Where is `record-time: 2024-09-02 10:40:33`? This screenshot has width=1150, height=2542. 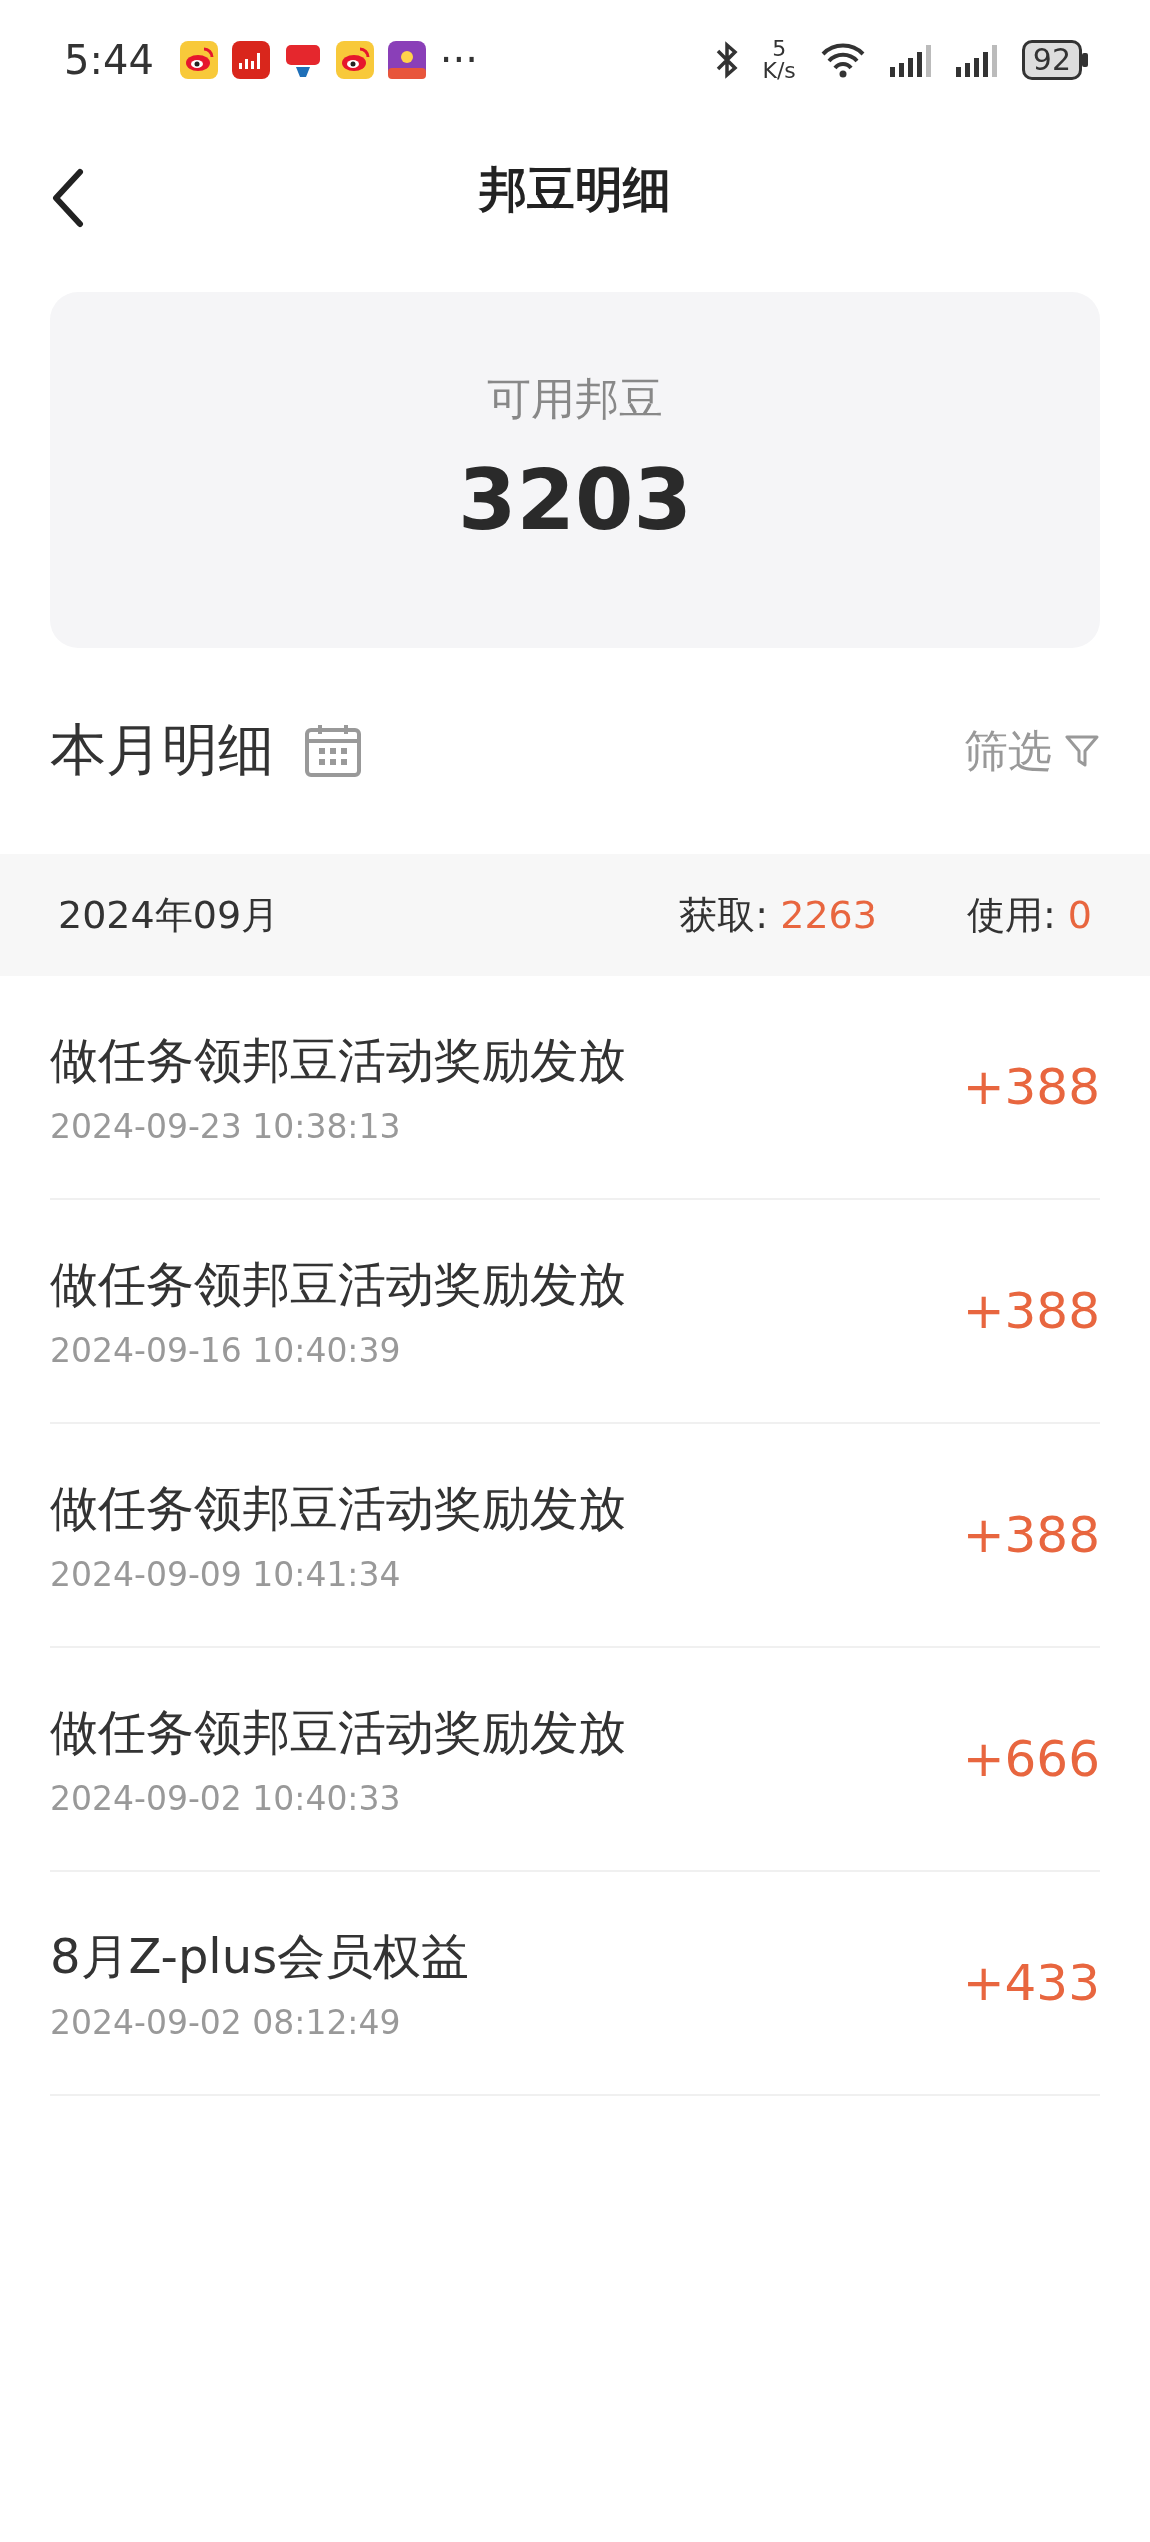
record-time: 2024-09-02 10:40:33 is located at coordinates (226, 1798).